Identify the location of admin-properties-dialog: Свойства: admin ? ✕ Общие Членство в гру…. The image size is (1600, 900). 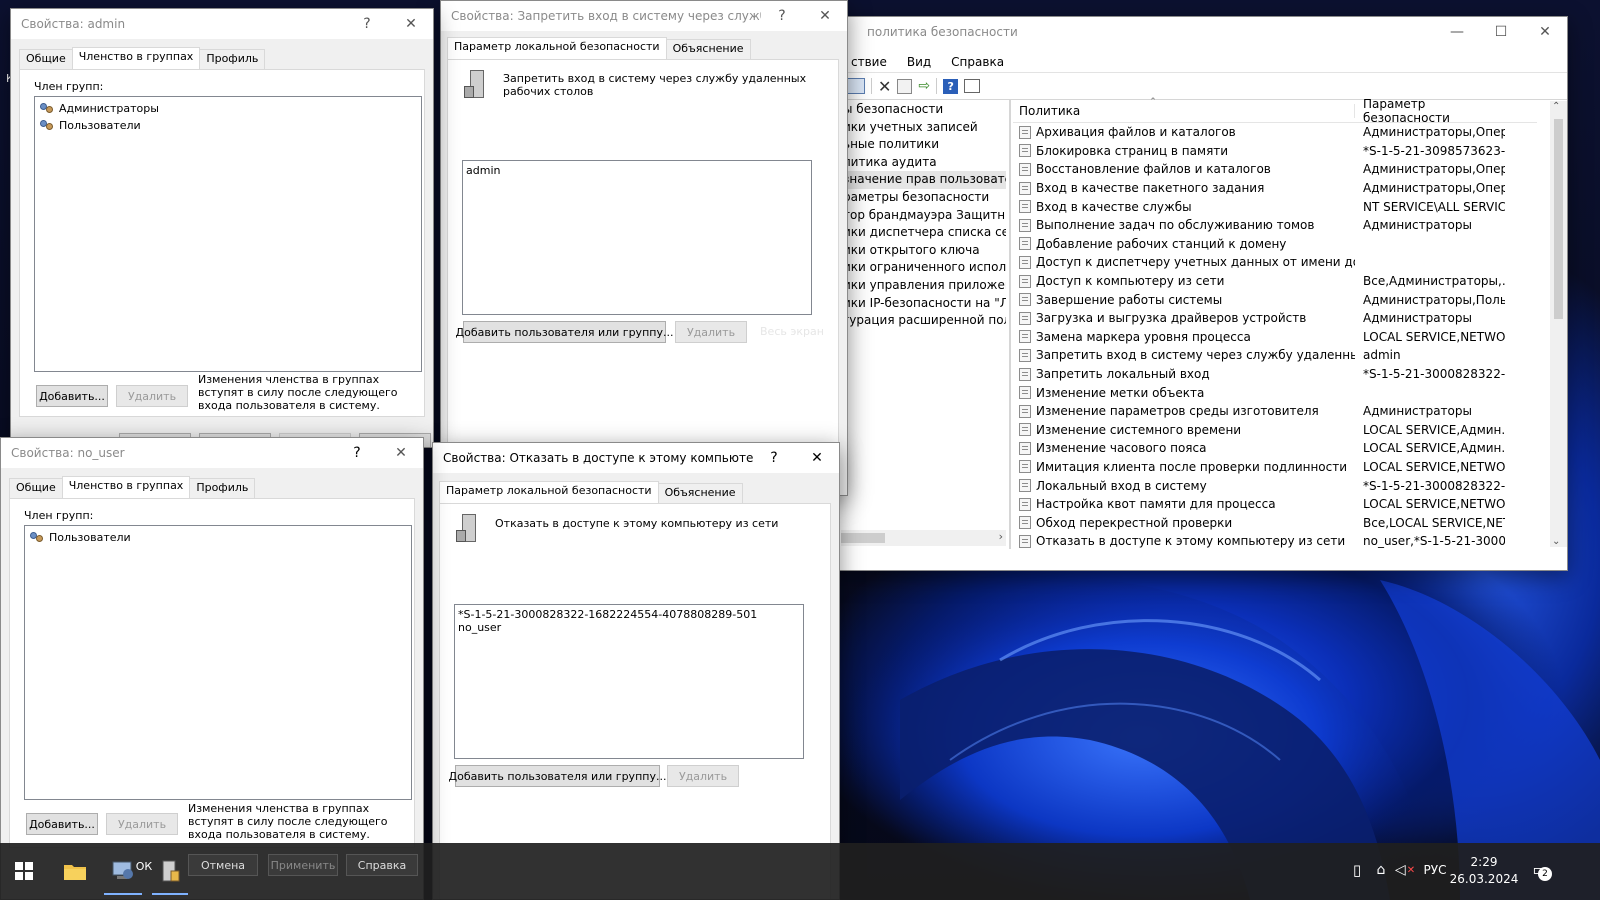
(222, 228).